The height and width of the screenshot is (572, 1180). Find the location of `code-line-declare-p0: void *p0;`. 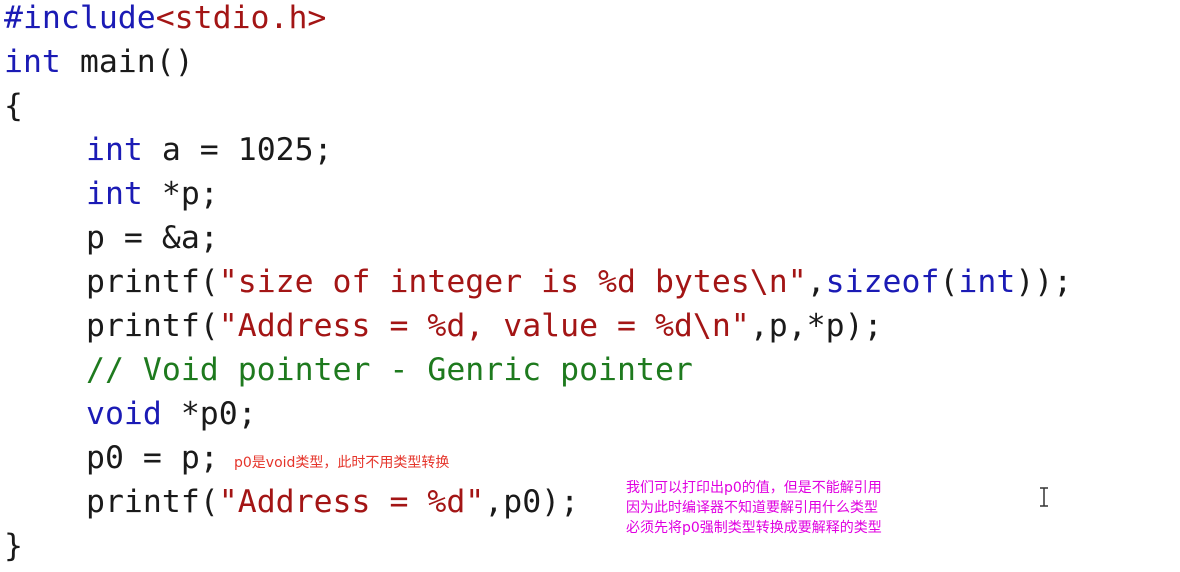

code-line-declare-p0: void *p0; is located at coordinates (130, 414).